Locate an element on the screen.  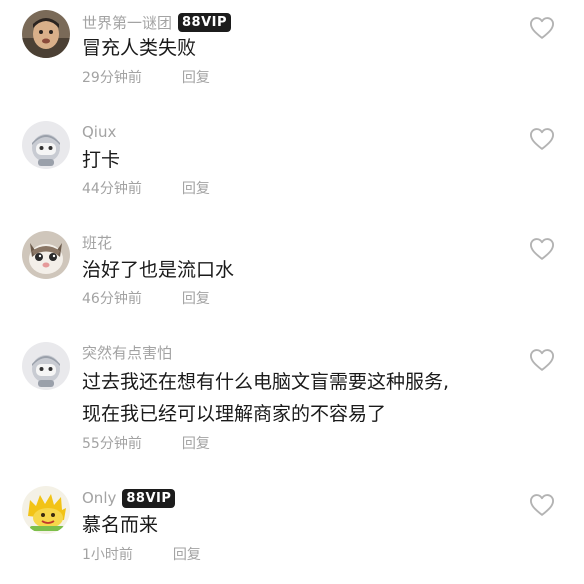
cat-avatar-icon is located at coordinates (46, 255).